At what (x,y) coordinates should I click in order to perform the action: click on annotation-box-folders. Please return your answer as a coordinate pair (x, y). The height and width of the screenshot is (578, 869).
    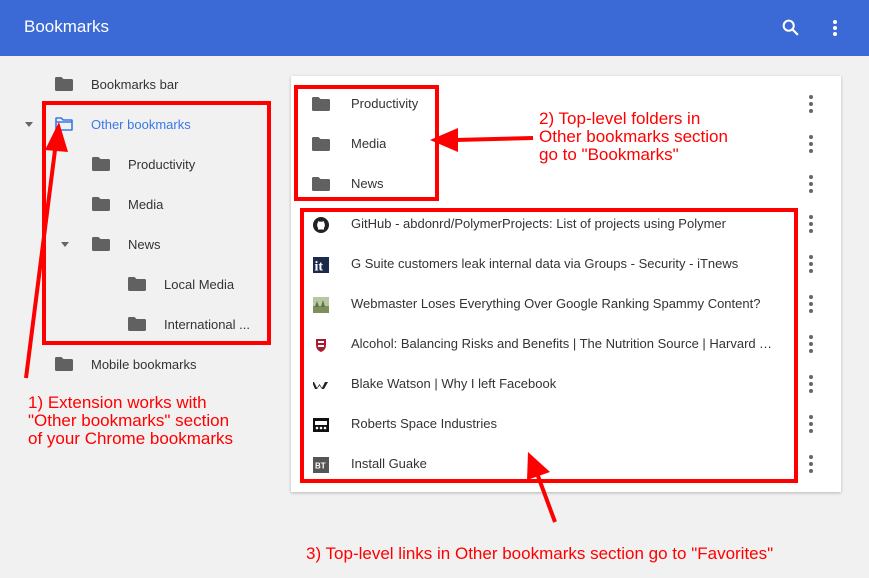
    Looking at the image, I should click on (366, 143).